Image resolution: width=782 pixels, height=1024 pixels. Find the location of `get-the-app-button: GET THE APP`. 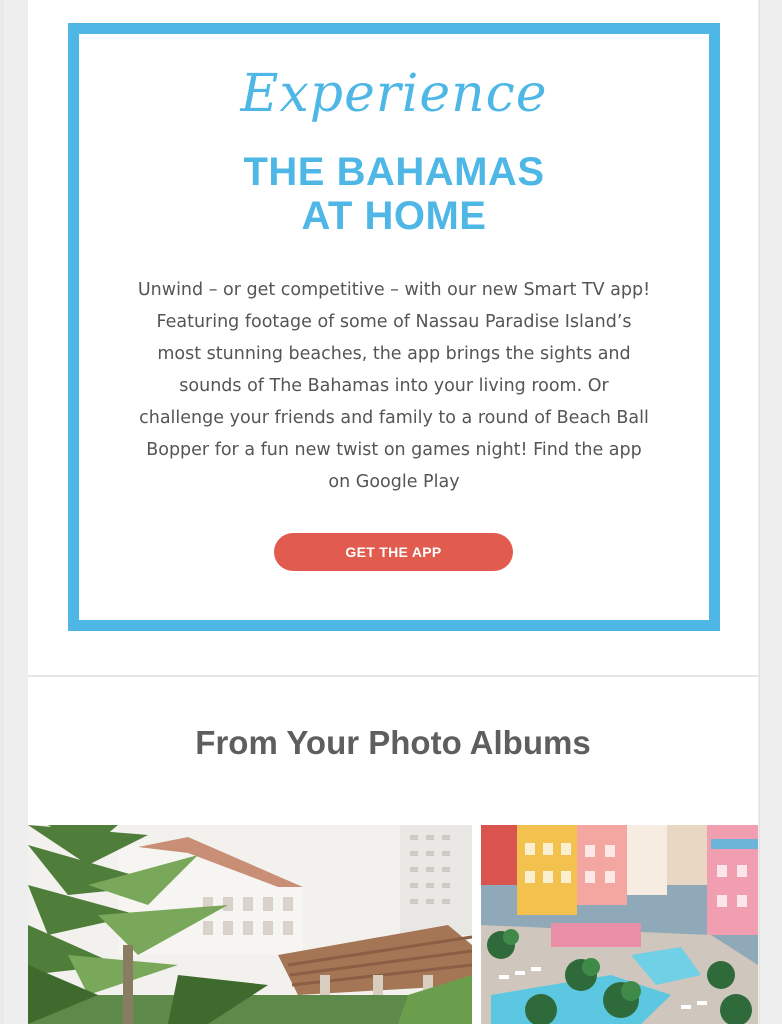

get-the-app-button: GET THE APP is located at coordinates (393, 552).